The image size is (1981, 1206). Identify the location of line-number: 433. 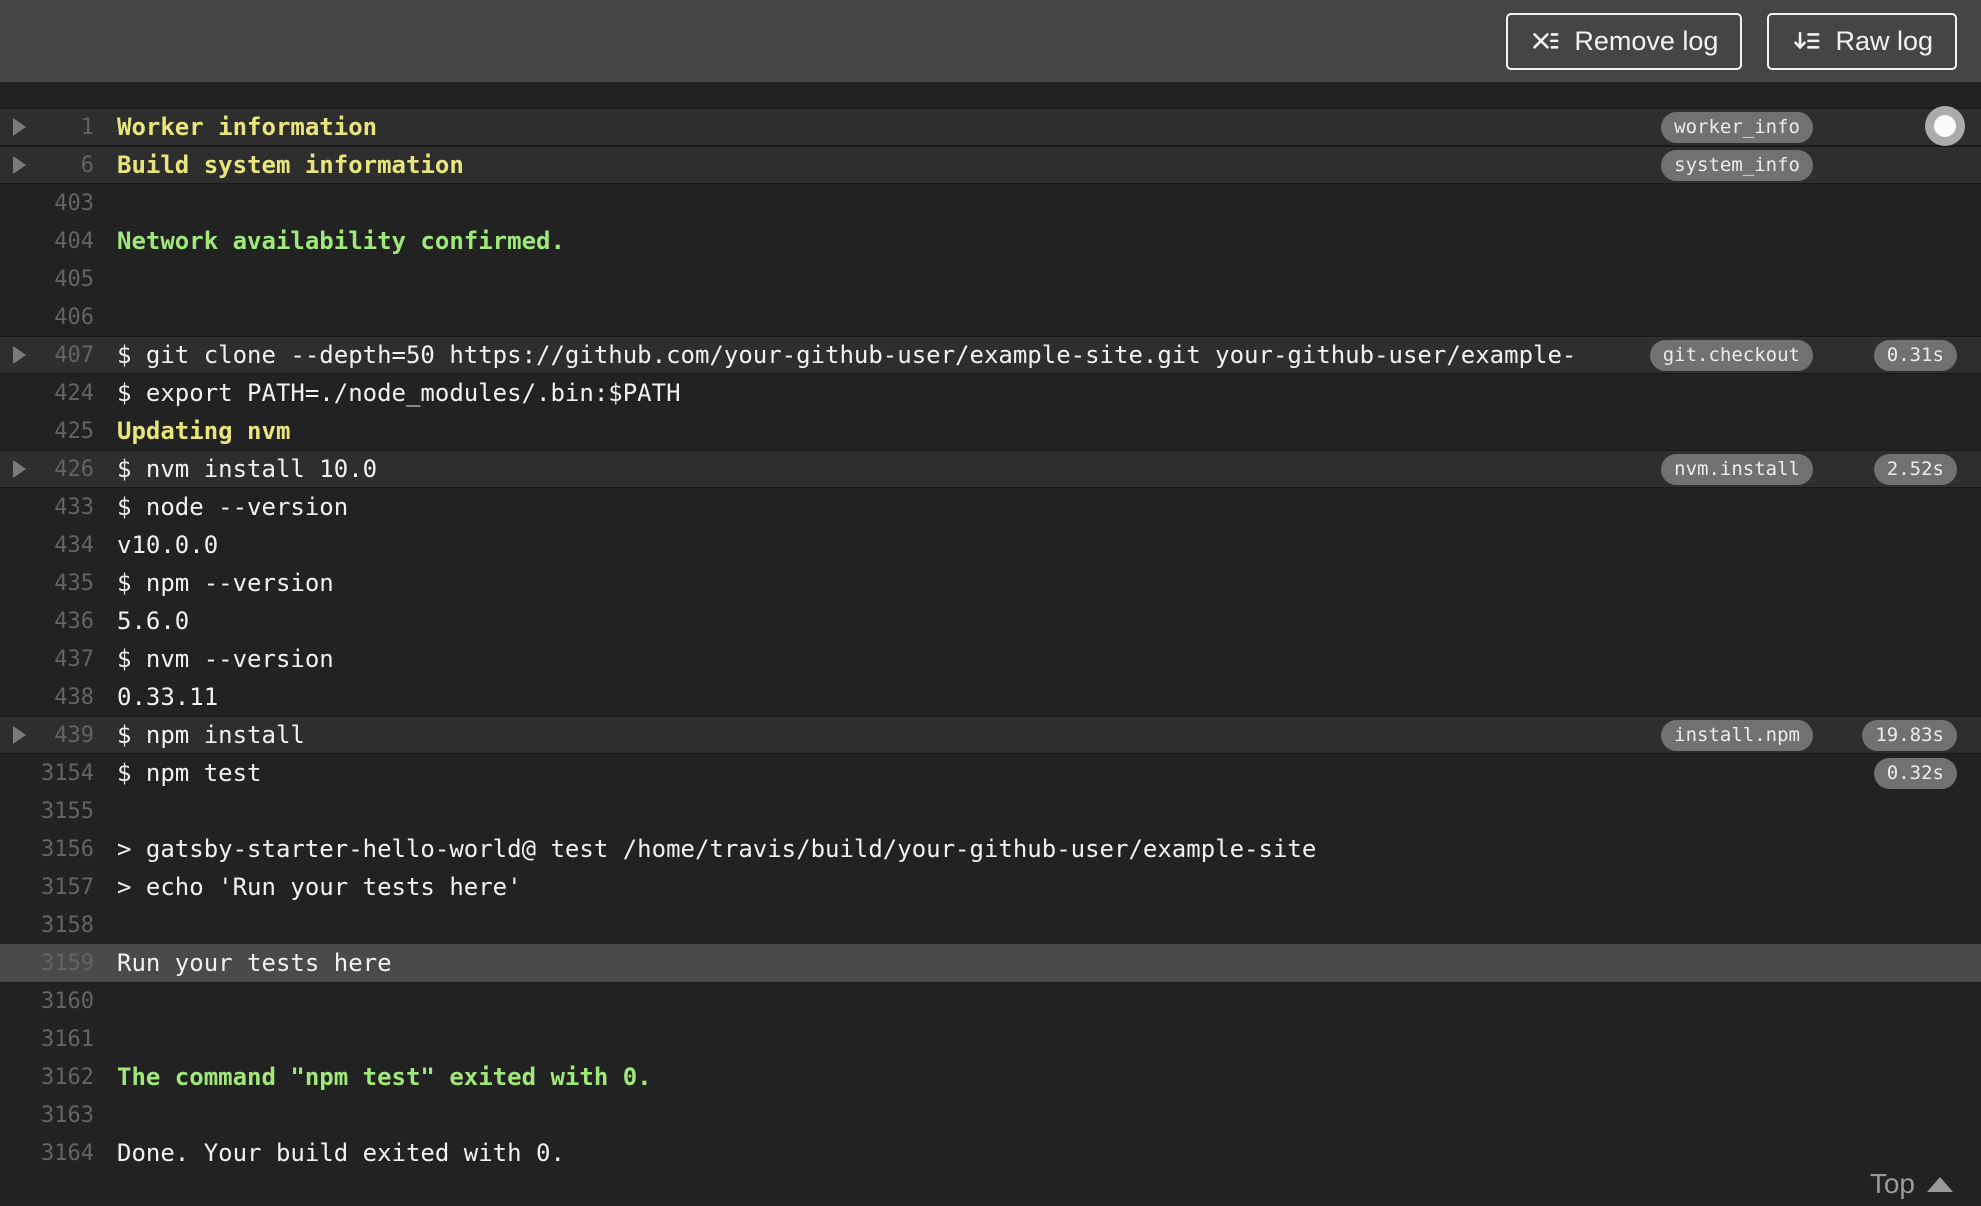
(65, 507).